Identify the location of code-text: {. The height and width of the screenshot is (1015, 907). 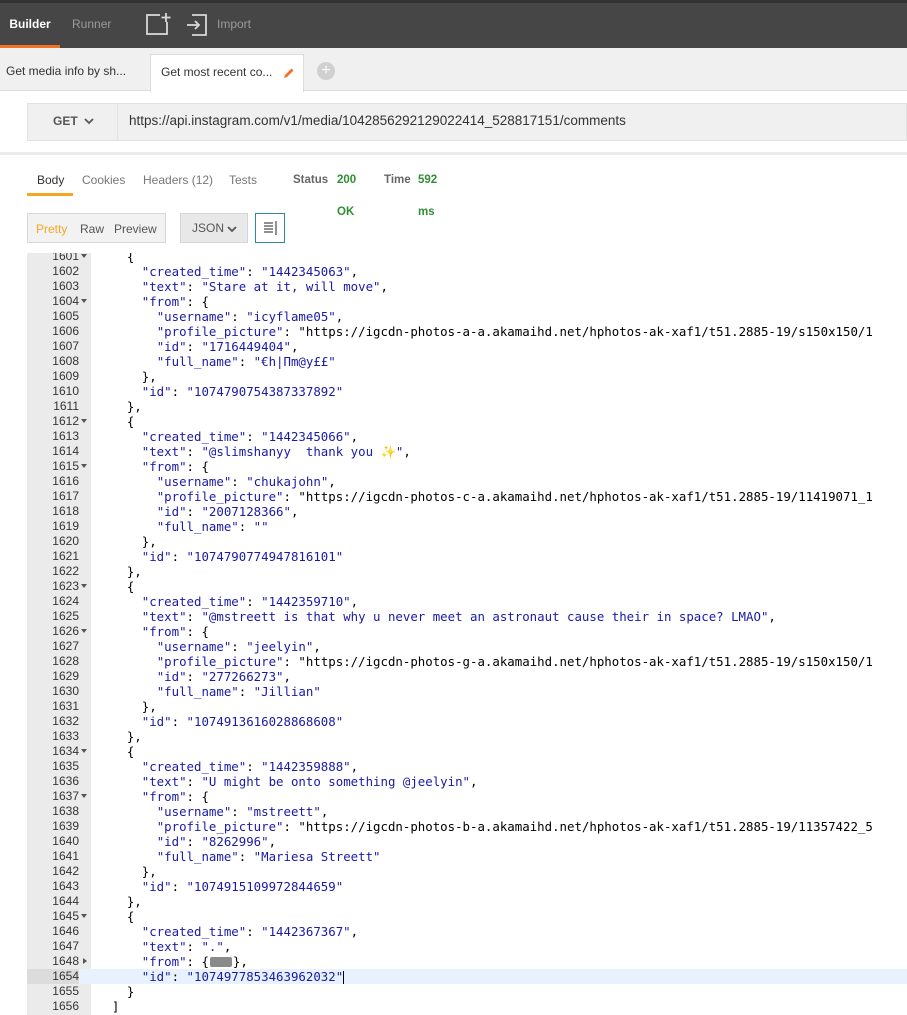
(116, 751).